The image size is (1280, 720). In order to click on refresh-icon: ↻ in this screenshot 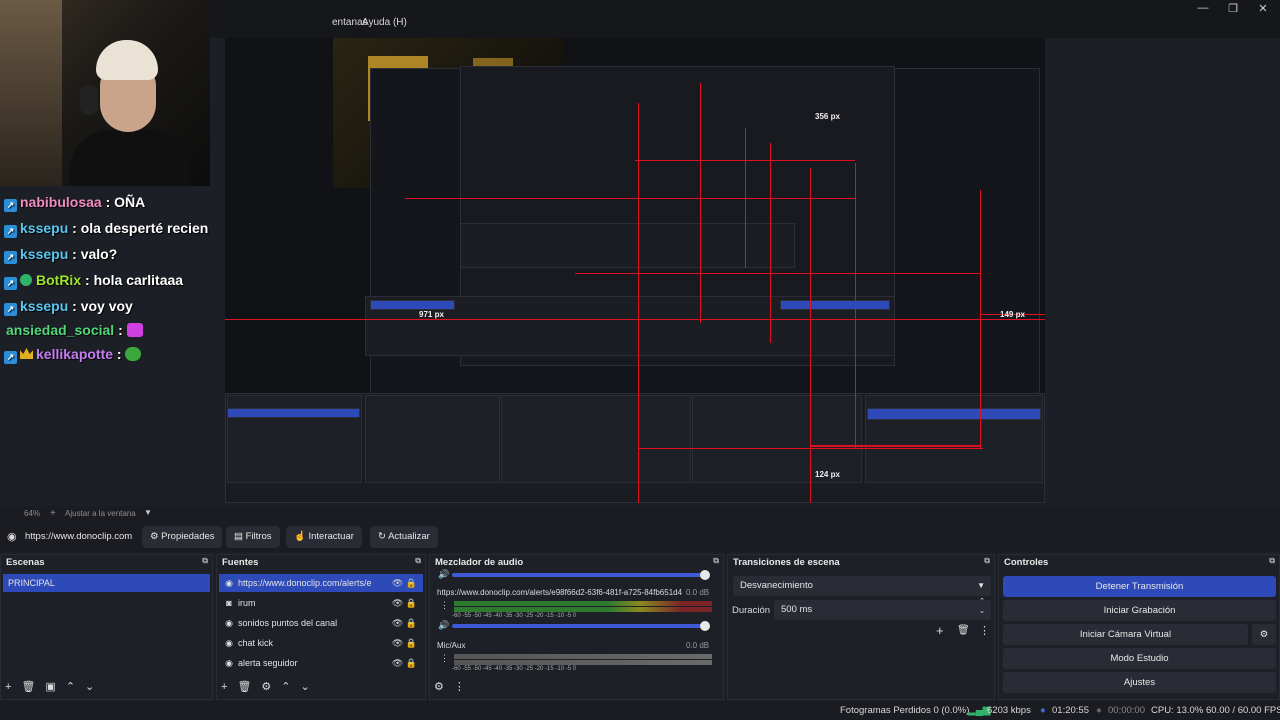, I will do `click(382, 536)`.